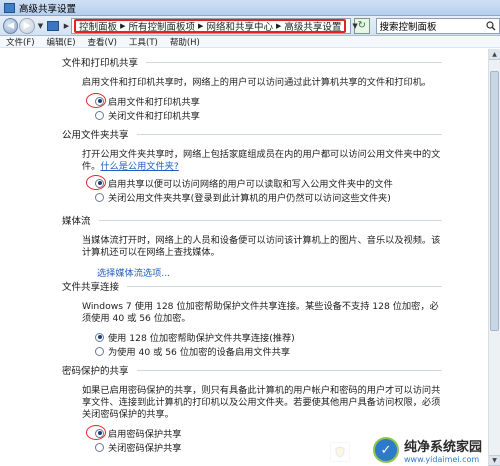  I want to click on watermark: ✓ 纯净系统家园 www.yidaimei.com, so click(403, 450).